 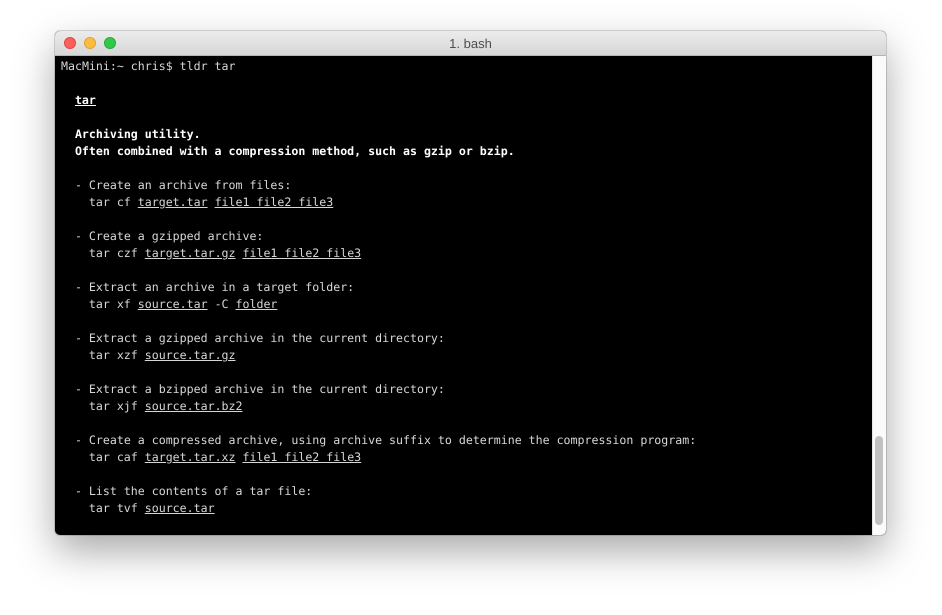 I want to click on window-title: 1. bash, so click(x=470, y=43).